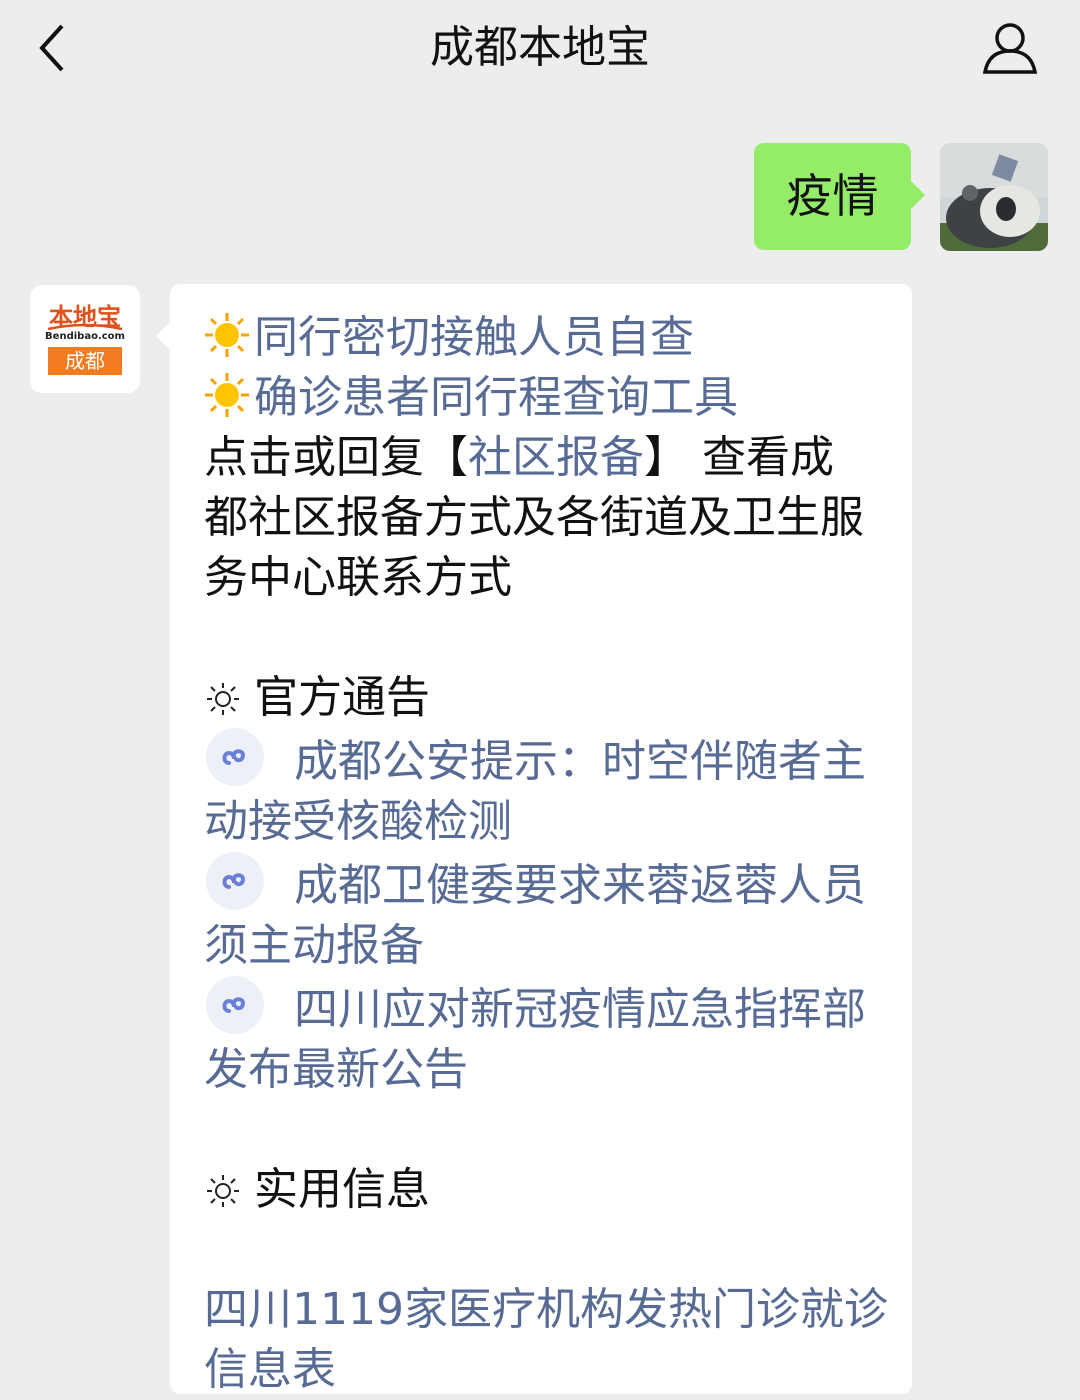  I want to click on community-report-text-line: 都社区报备方式及各街道及卫生服, so click(534, 517).